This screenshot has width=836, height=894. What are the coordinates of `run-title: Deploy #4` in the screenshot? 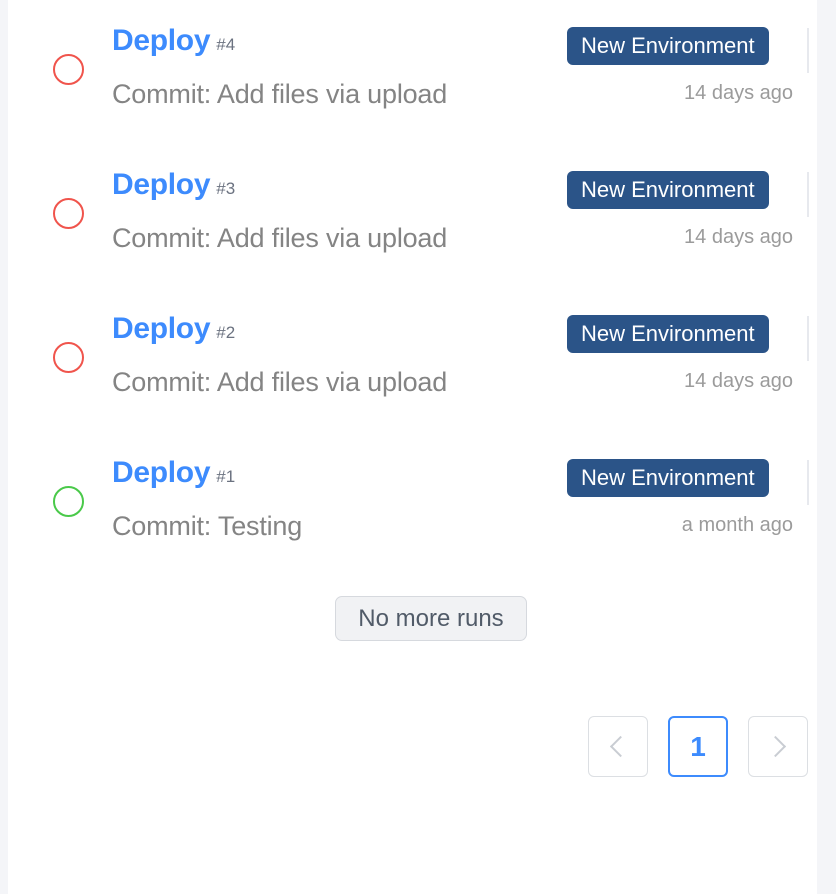 It's located at (173, 41).